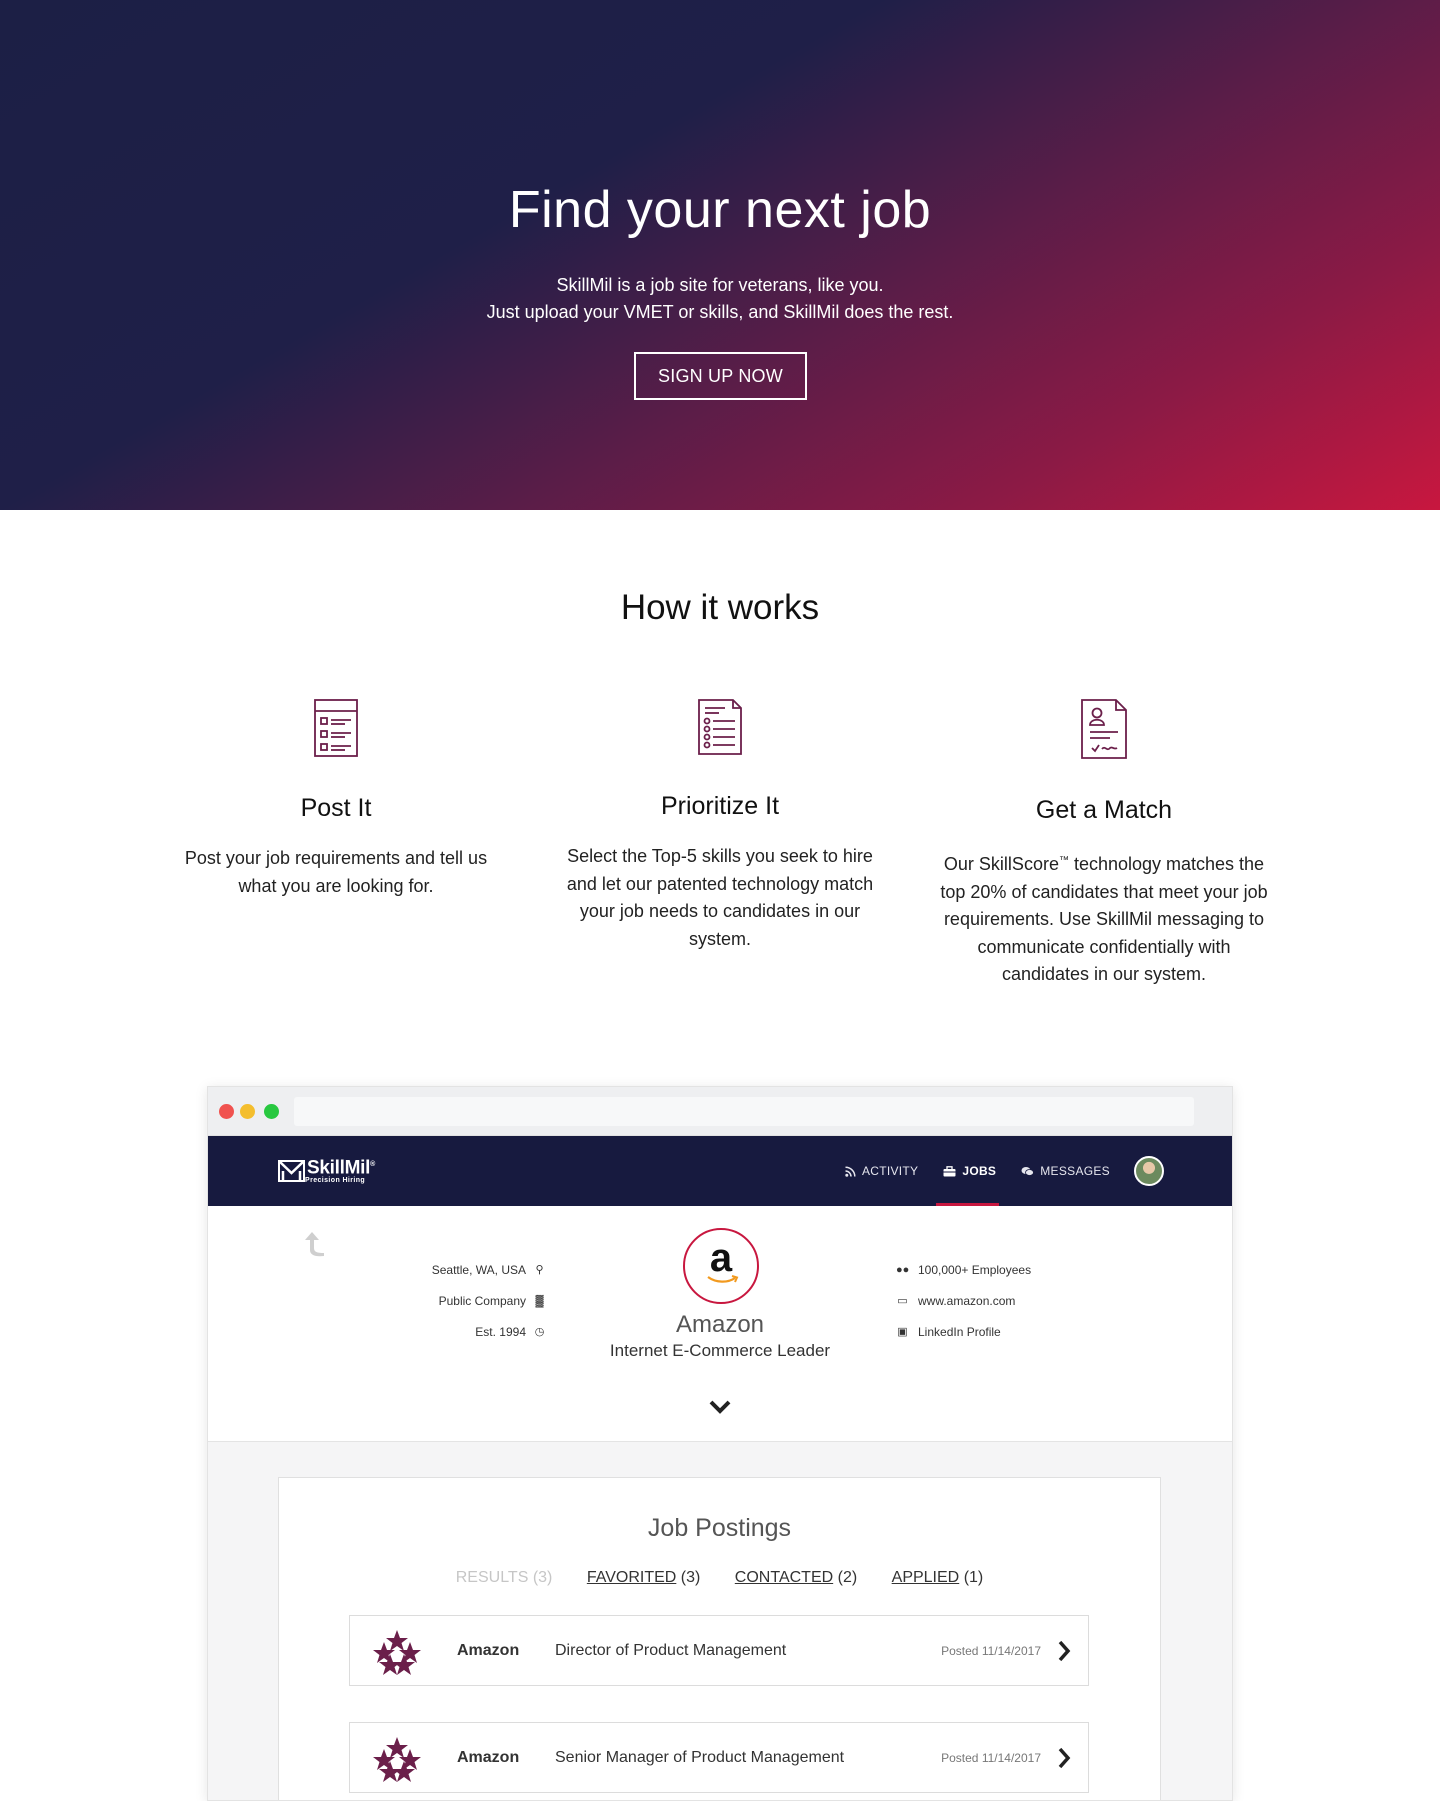 Image resolution: width=1440 pixels, height=1801 pixels. What do you see at coordinates (720, 1350) in the screenshot?
I see `company-tagline: Internet E-Commerce Leader` at bounding box center [720, 1350].